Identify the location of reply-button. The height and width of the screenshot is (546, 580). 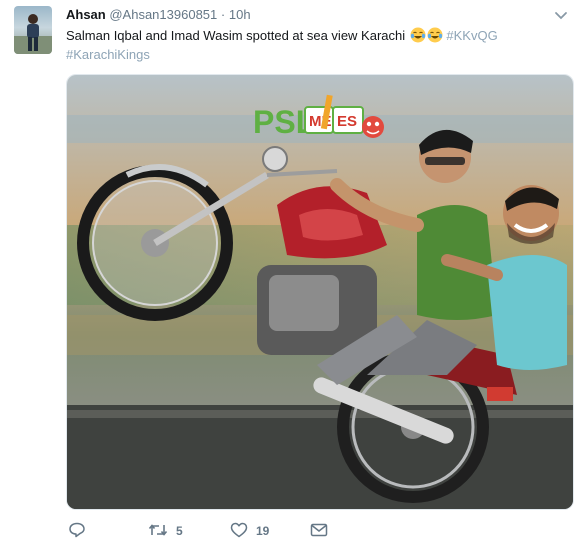
(81, 531).